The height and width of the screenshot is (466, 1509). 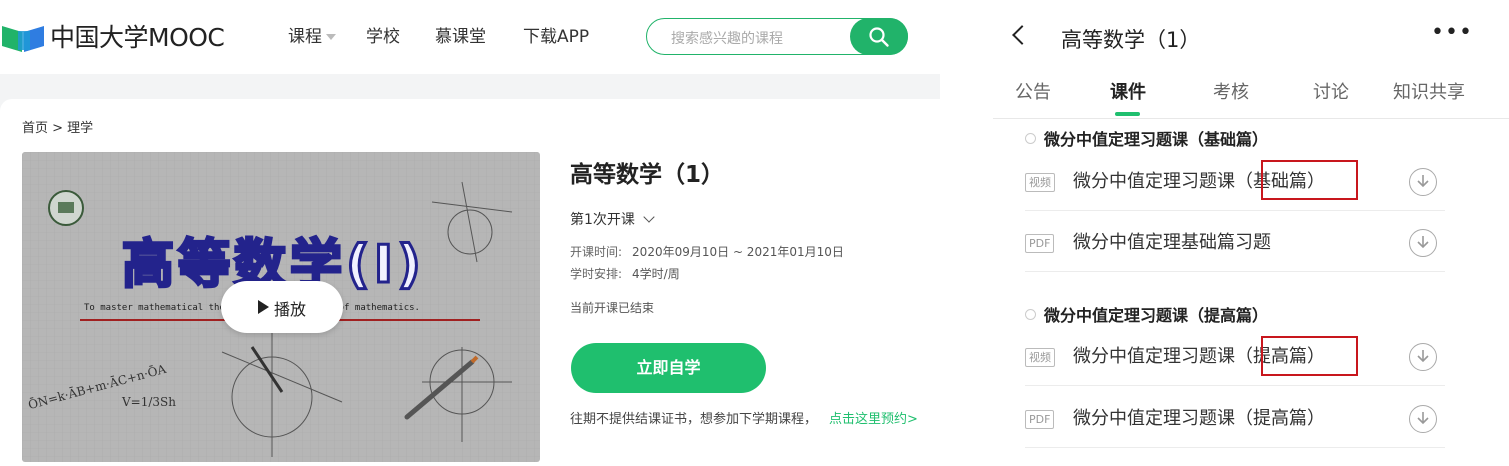 What do you see at coordinates (149, 402) in the screenshot?
I see `formula-volume: V=1/3Sh` at bounding box center [149, 402].